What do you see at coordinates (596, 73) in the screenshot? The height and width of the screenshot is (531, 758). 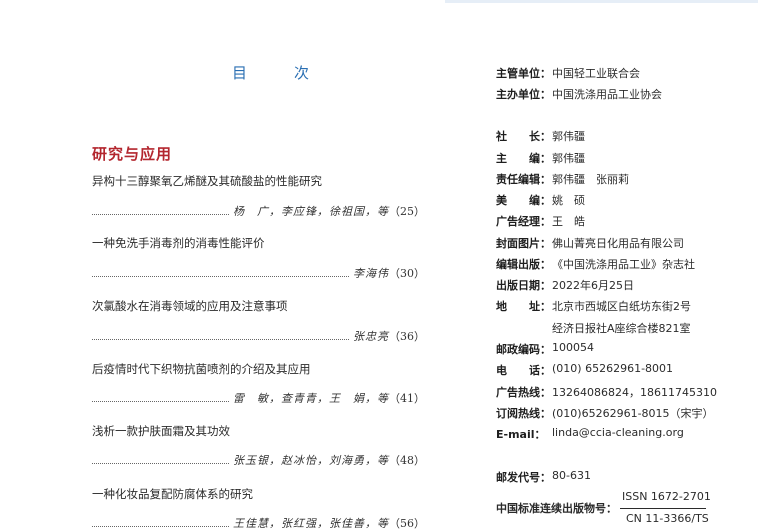 I see `info-value: 中国轻工业联合会` at bounding box center [596, 73].